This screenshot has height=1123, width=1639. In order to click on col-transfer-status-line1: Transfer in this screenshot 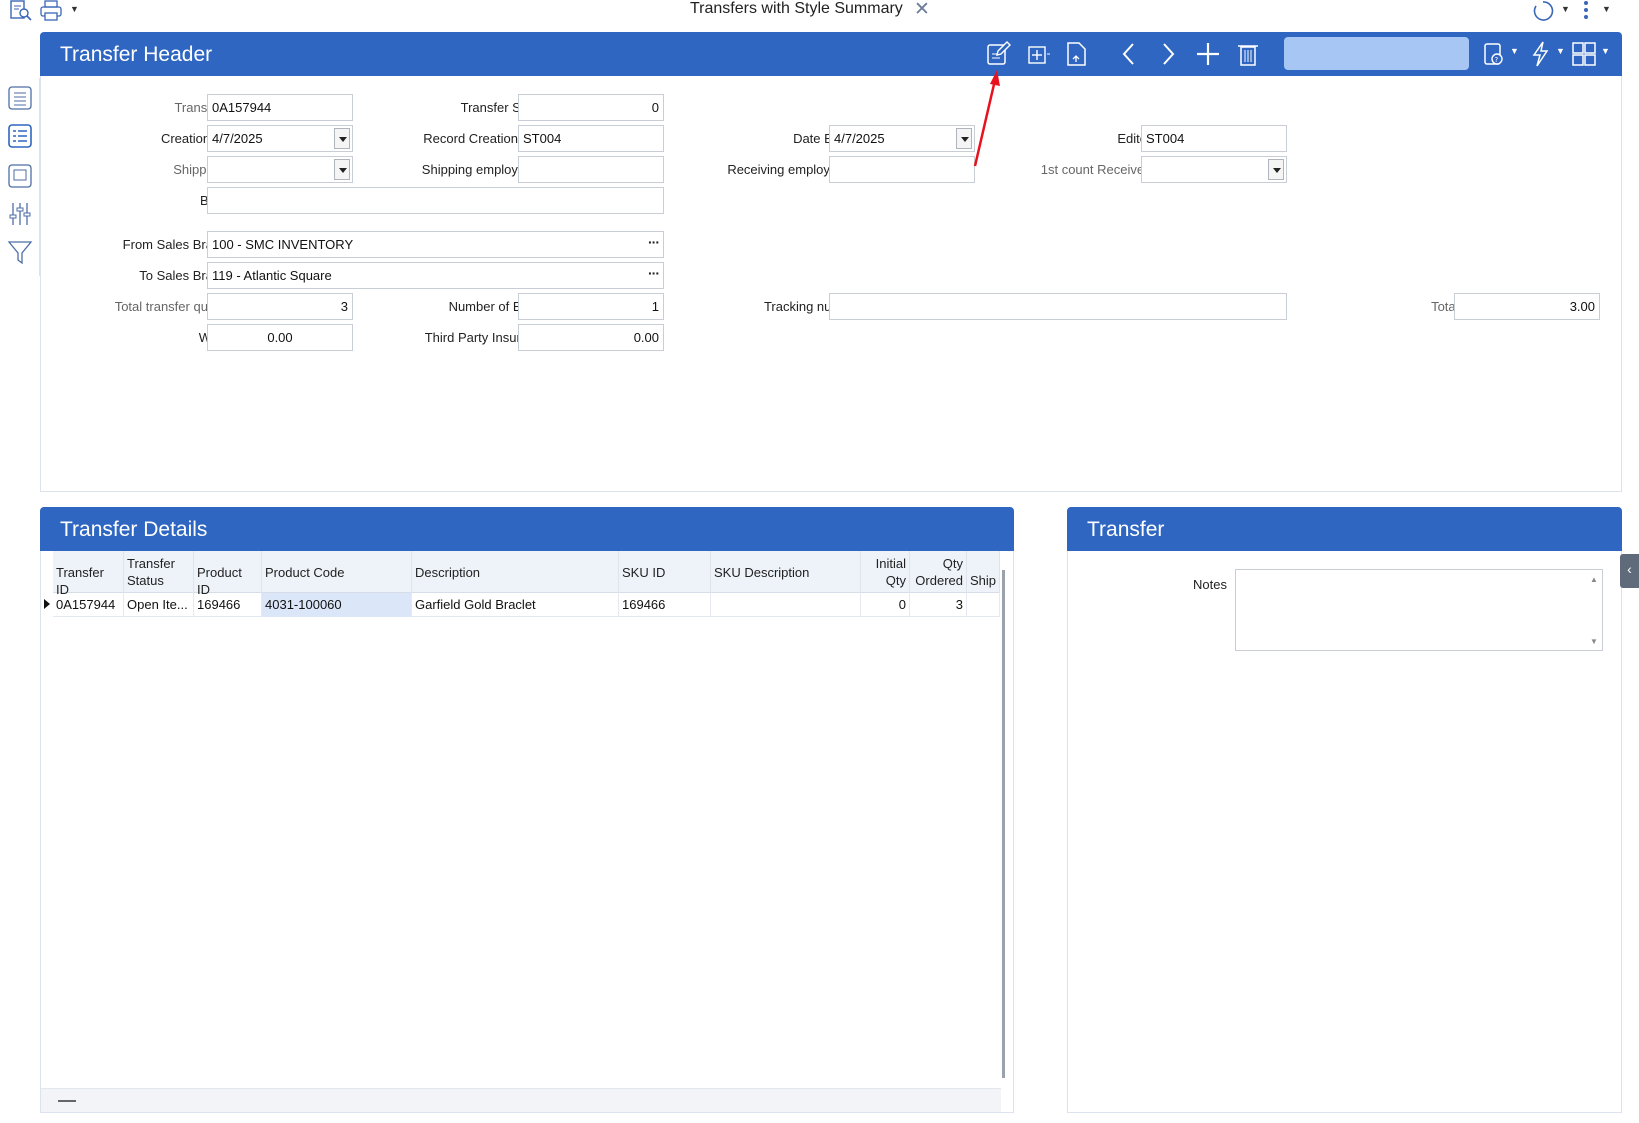, I will do `click(151, 563)`.